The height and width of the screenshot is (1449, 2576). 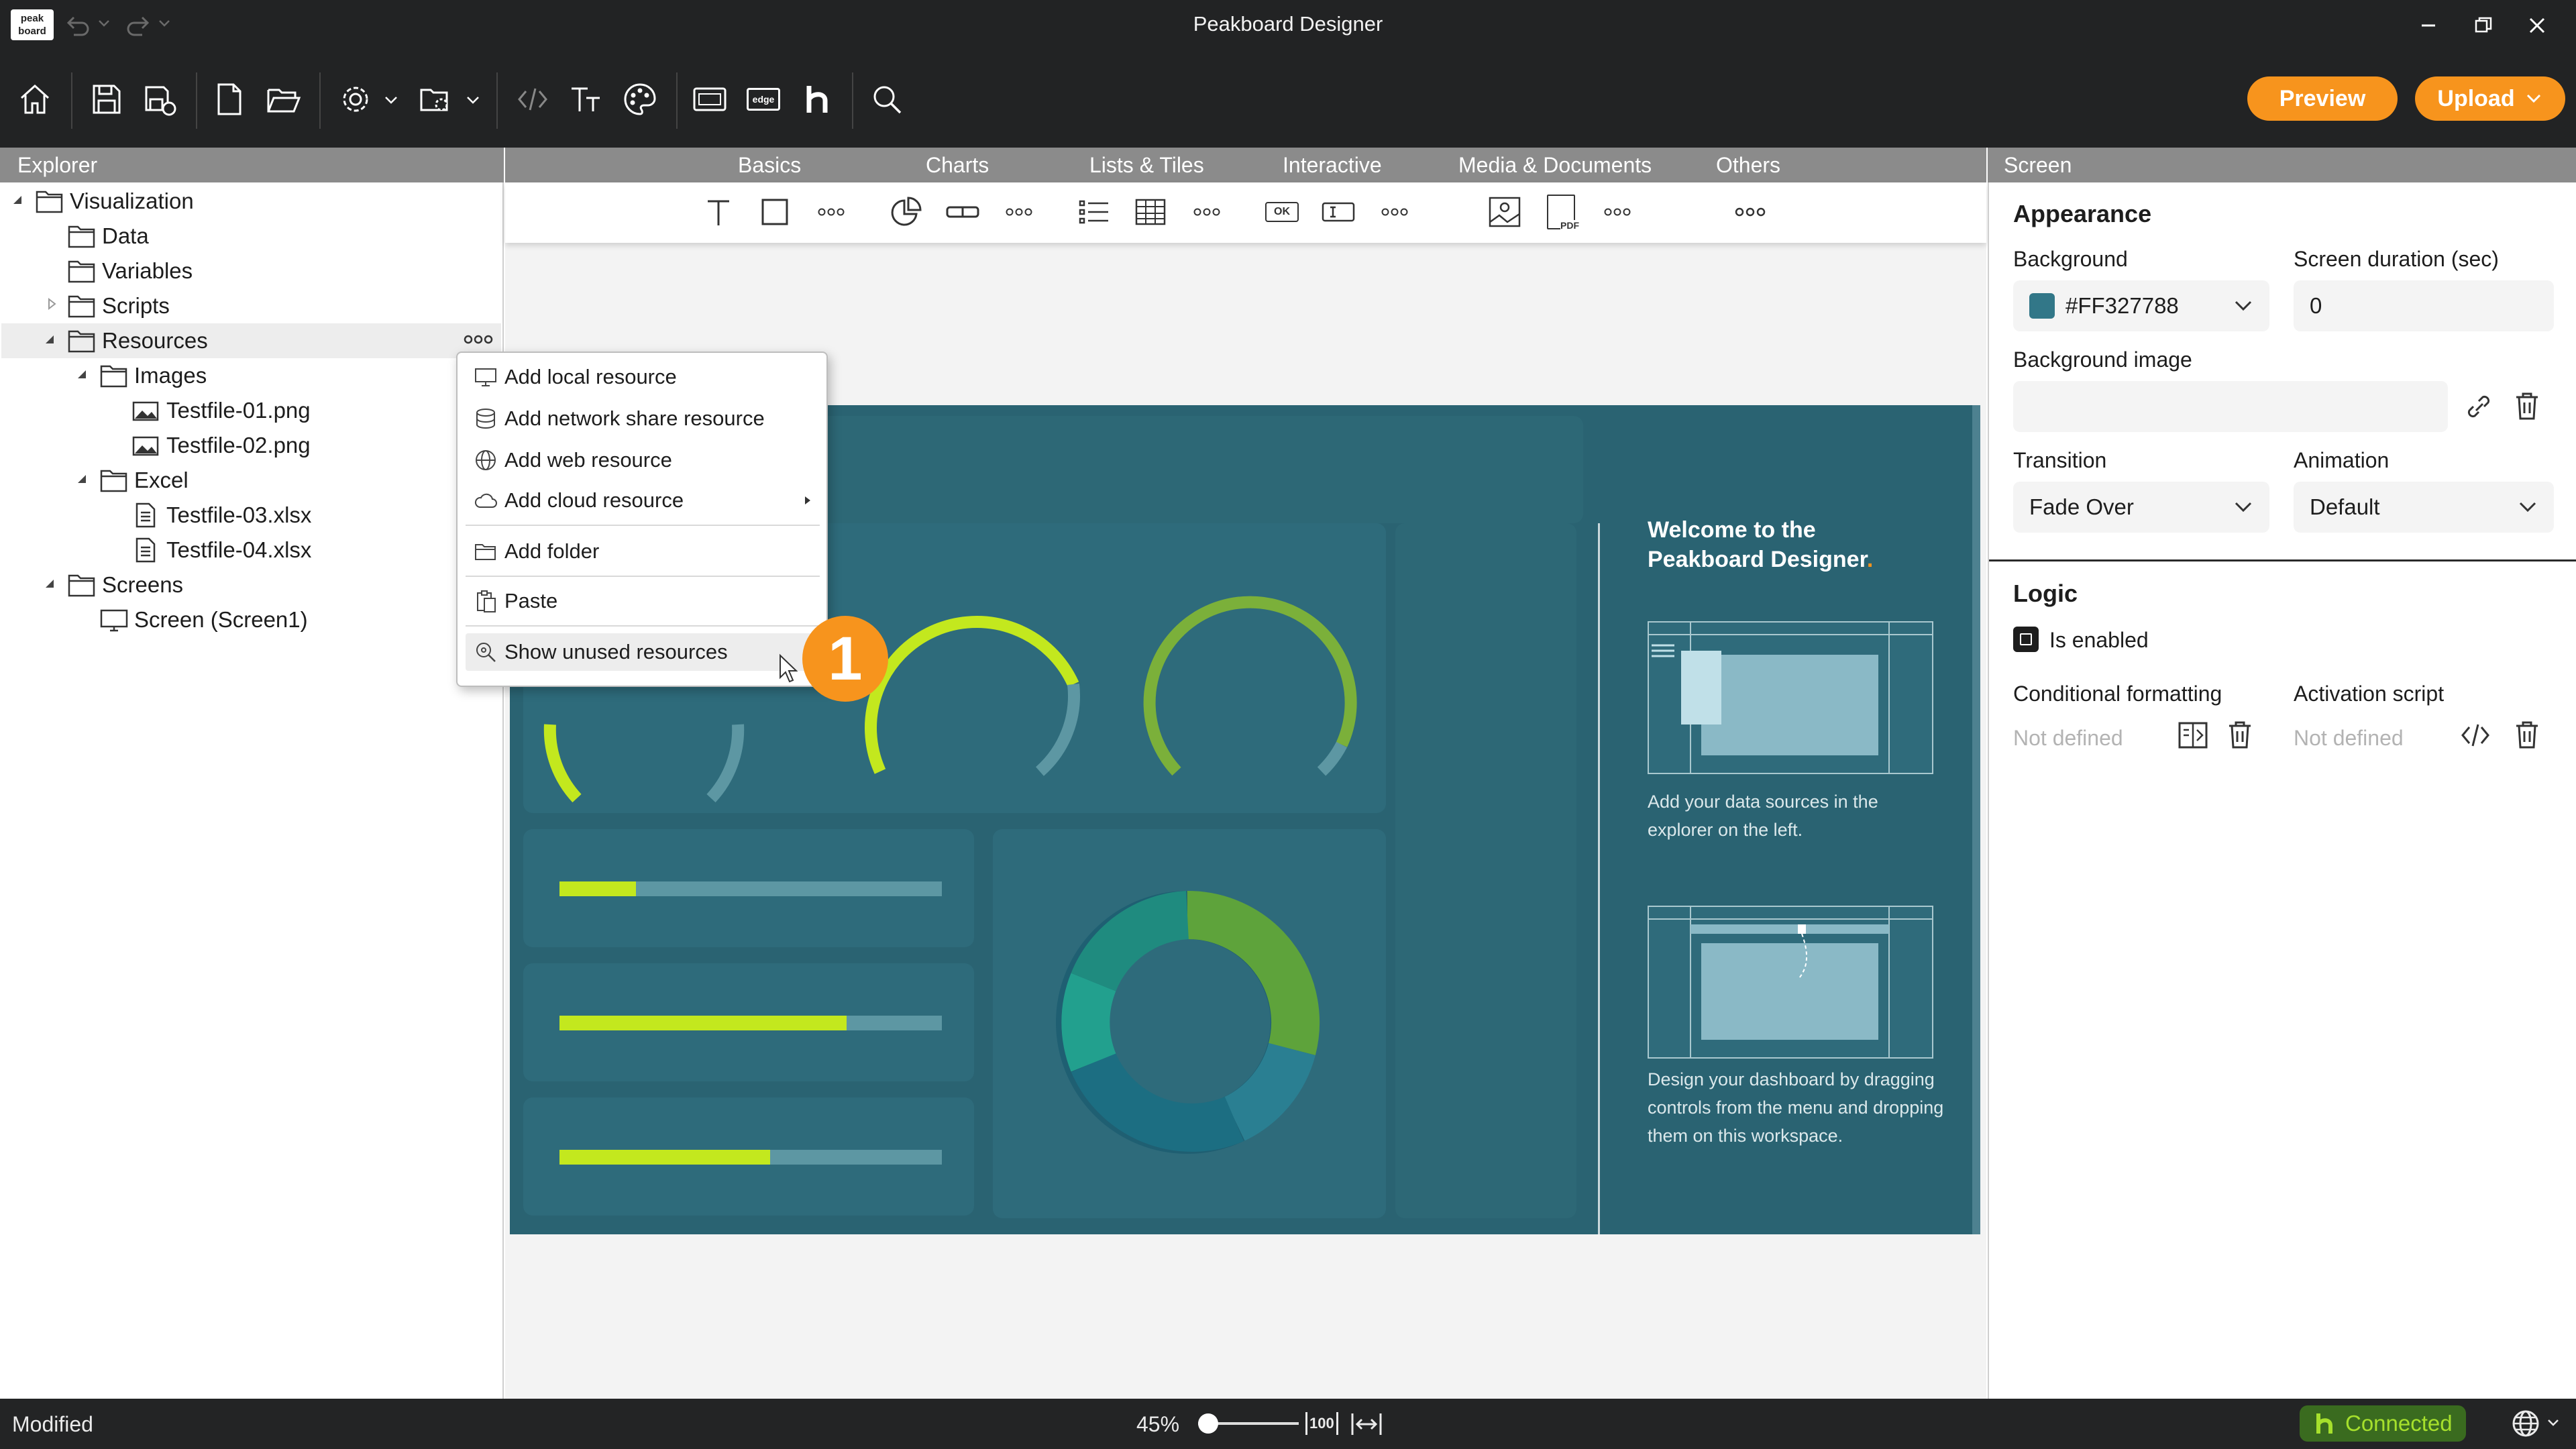 What do you see at coordinates (125, 585) in the screenshot?
I see `tree-item-screens: Screens` at bounding box center [125, 585].